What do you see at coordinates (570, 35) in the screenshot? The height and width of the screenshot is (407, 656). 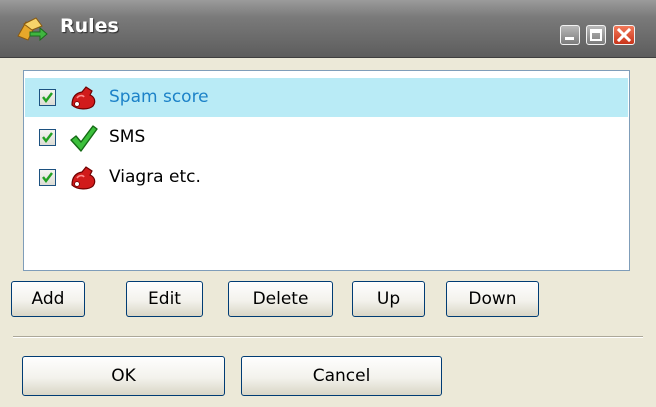 I see `minimize-button` at bounding box center [570, 35].